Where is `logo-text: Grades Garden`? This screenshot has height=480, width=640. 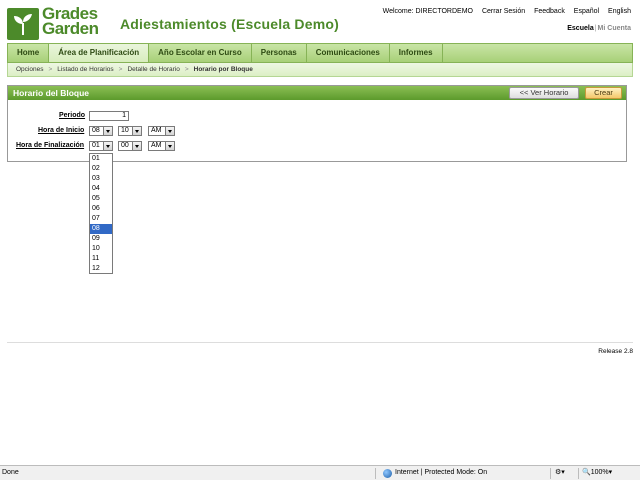 logo-text: Grades Garden is located at coordinates (70, 21).